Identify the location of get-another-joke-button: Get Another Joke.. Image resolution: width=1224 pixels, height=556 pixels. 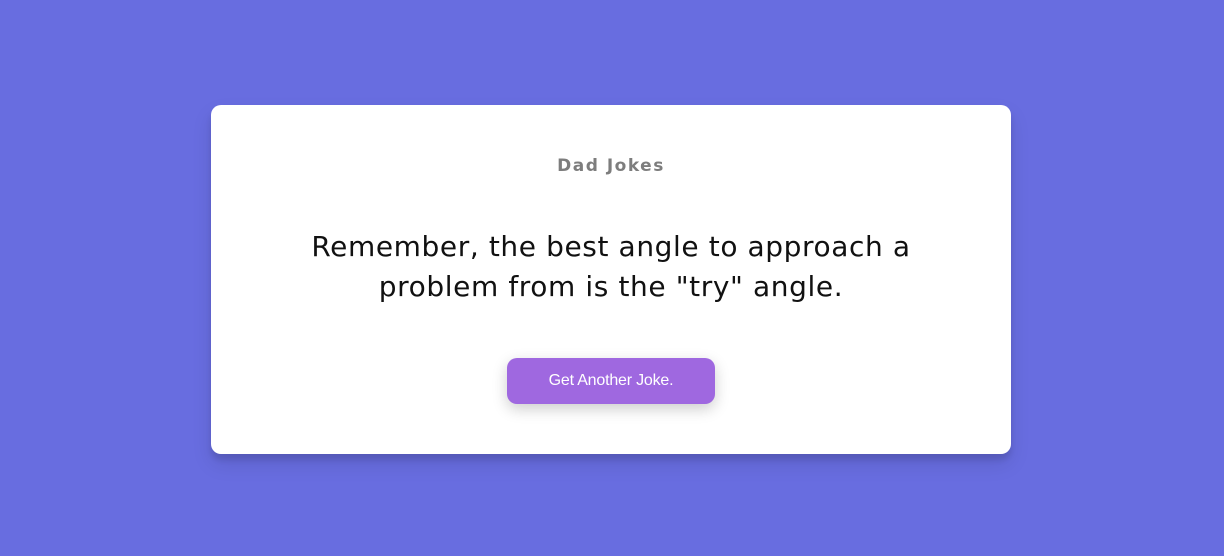
(611, 381).